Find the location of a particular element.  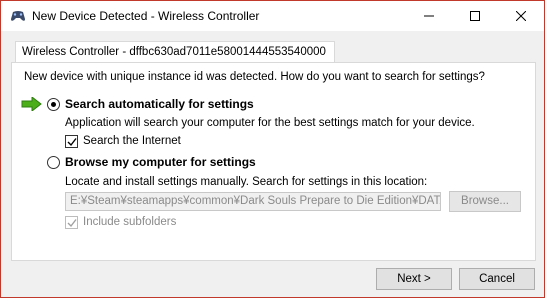

minimize-button is located at coordinates (429, 16).